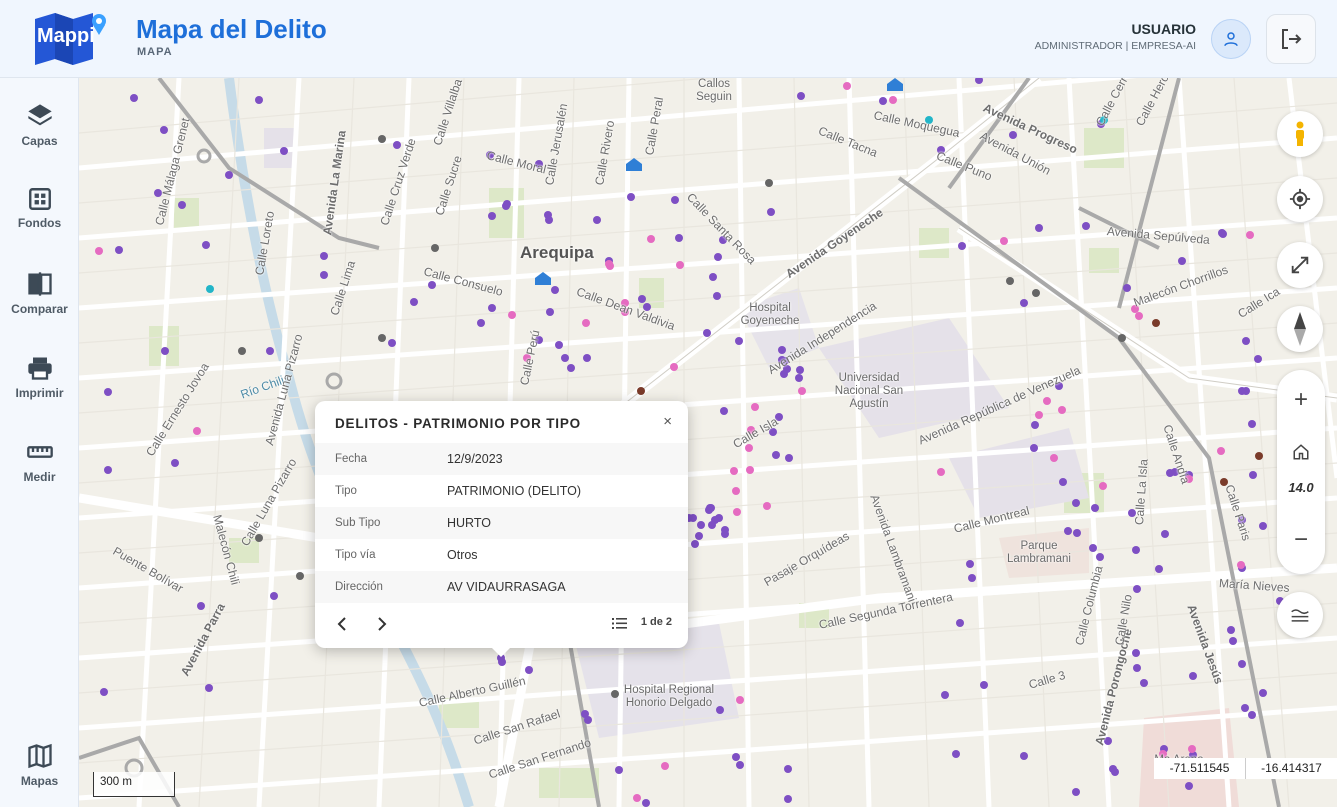 The image size is (1337, 807). I want to click on sidebar-item-mapas: Mapas, so click(39, 769).